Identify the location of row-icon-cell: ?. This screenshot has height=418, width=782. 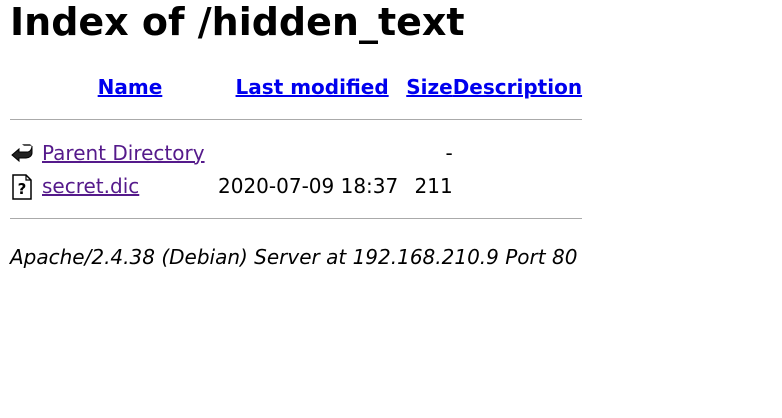
(26, 185).